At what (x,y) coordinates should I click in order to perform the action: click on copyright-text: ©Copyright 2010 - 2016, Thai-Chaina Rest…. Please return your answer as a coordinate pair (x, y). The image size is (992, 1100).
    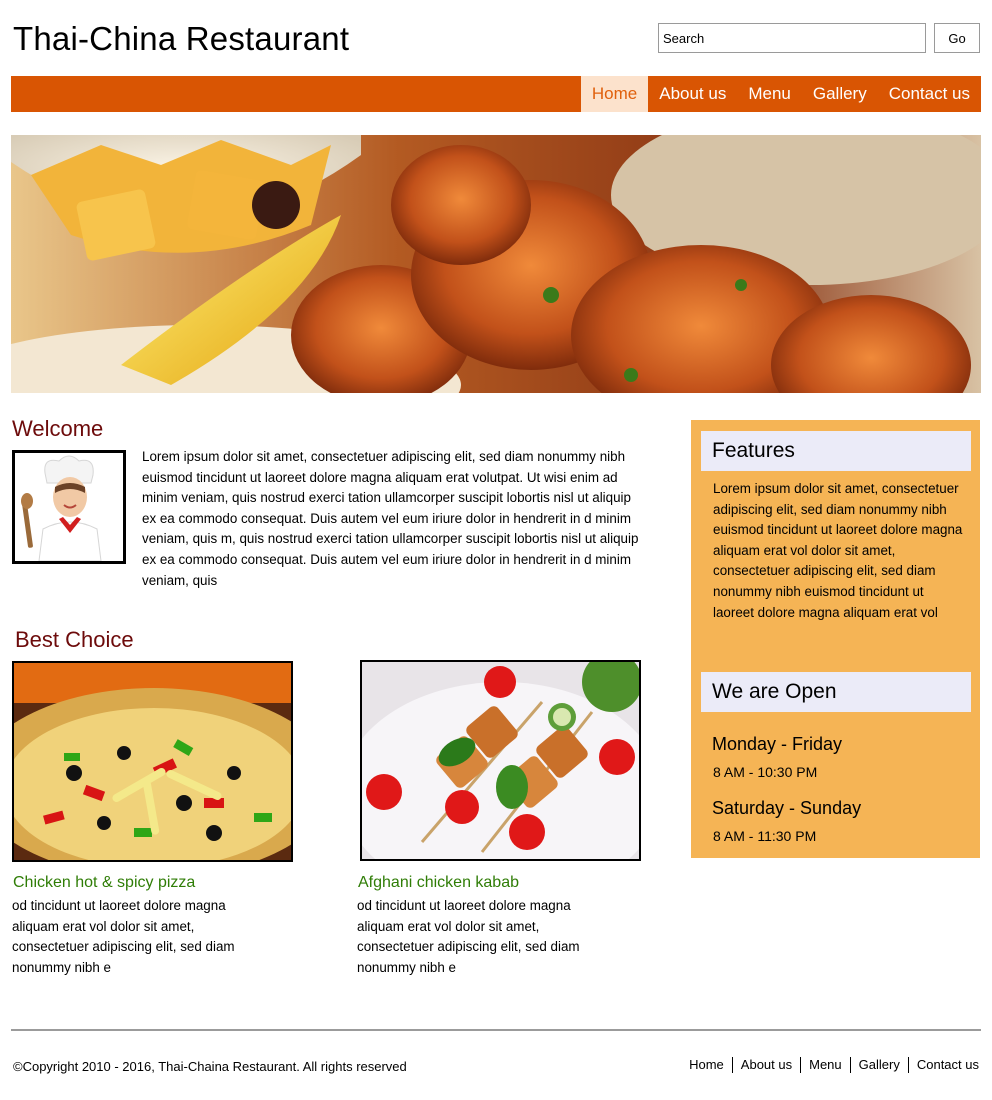
    Looking at the image, I should click on (210, 1066).